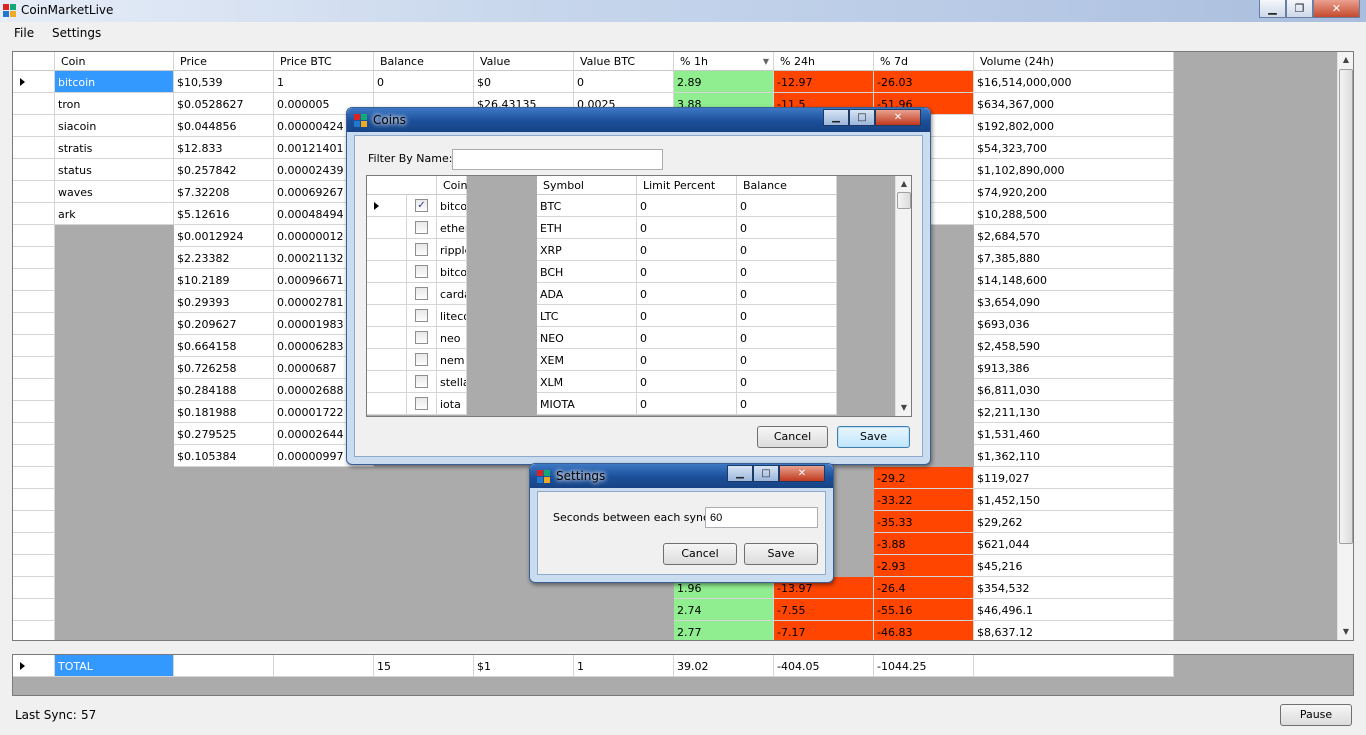 The width and height of the screenshot is (1366, 735). What do you see at coordinates (524, 82) in the screenshot?
I see `grid-cell: $0` at bounding box center [524, 82].